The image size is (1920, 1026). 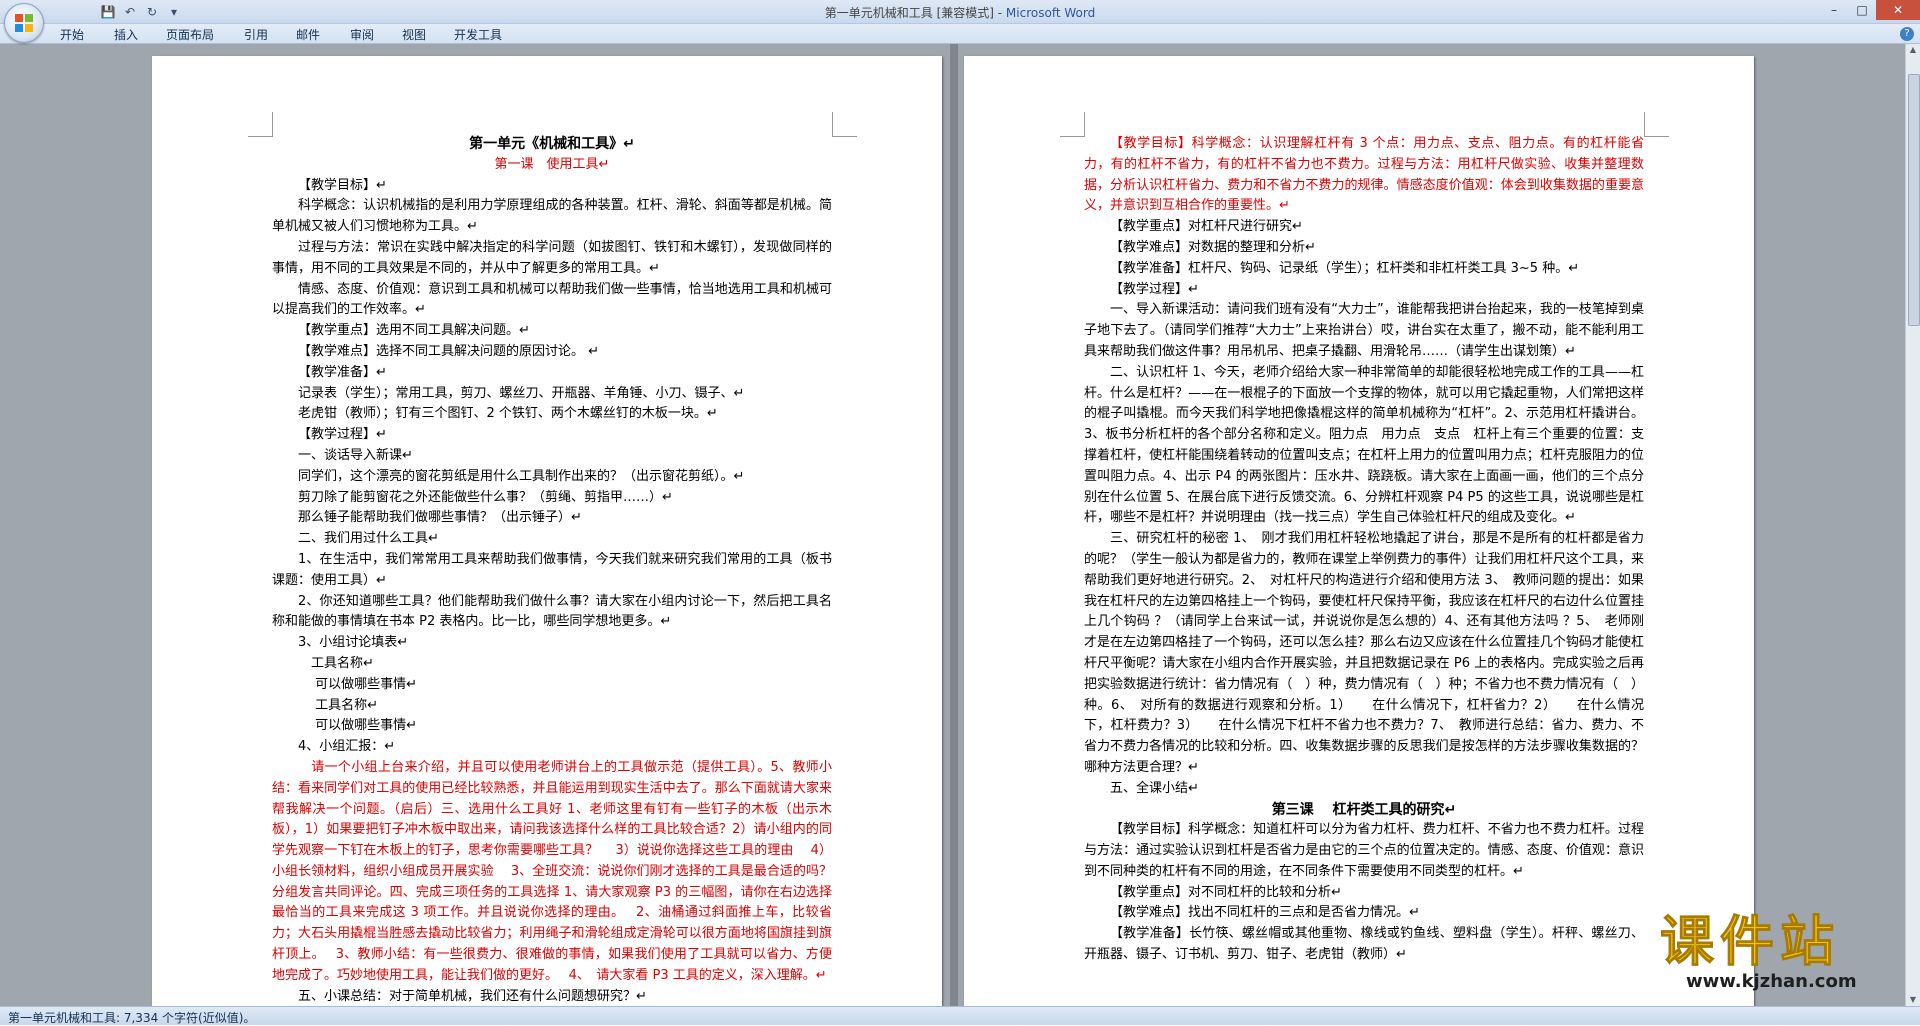 I want to click on paragraph: 同学们，这个漂亮的窗花剪纸是用什么工具制作出来的？（出示窗花剪纸）。↵, so click(x=521, y=476).